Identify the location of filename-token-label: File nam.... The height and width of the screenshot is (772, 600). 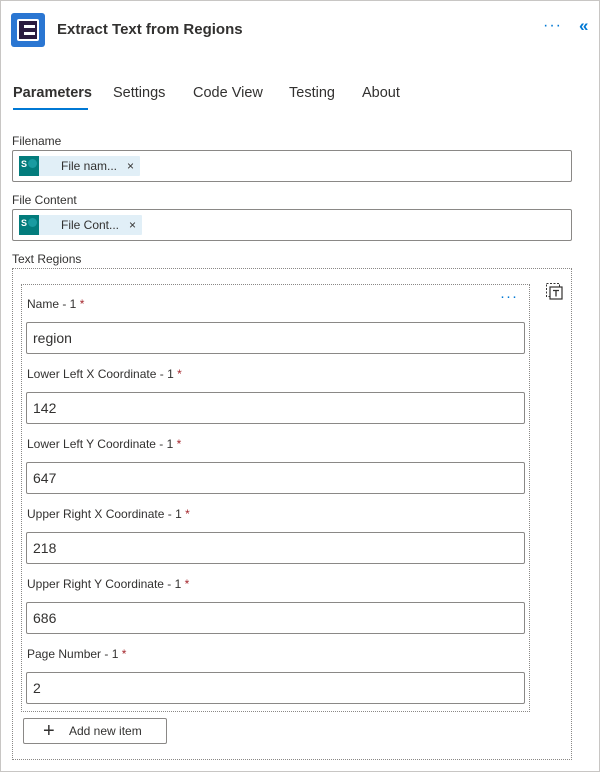
(89, 166).